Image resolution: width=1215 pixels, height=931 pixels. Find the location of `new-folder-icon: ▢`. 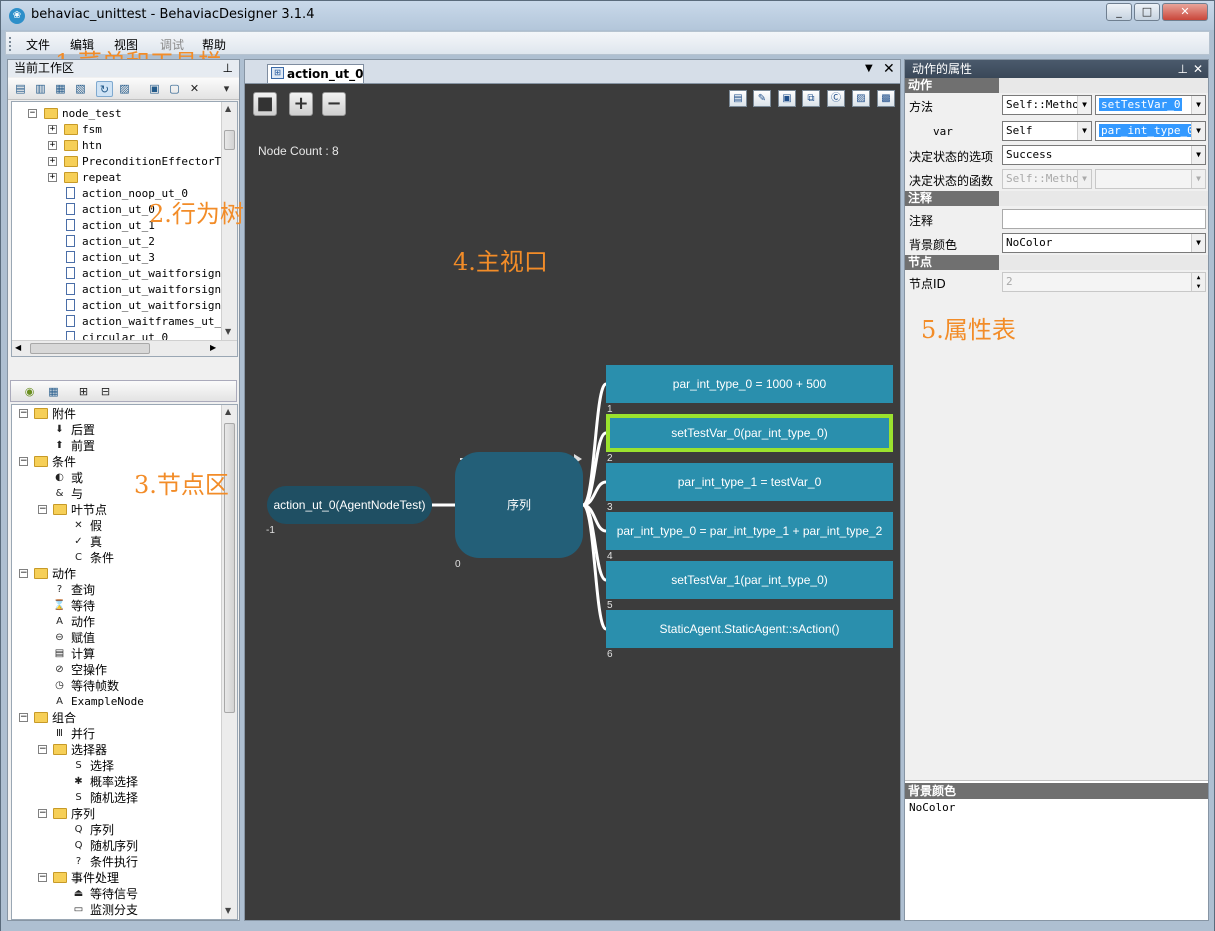

new-folder-icon: ▢ is located at coordinates (174, 89).